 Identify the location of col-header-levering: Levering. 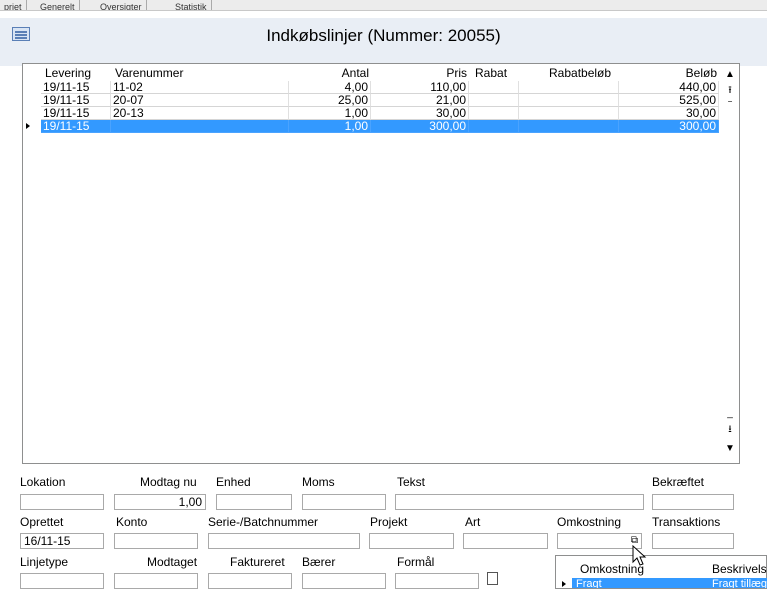
(75, 73).